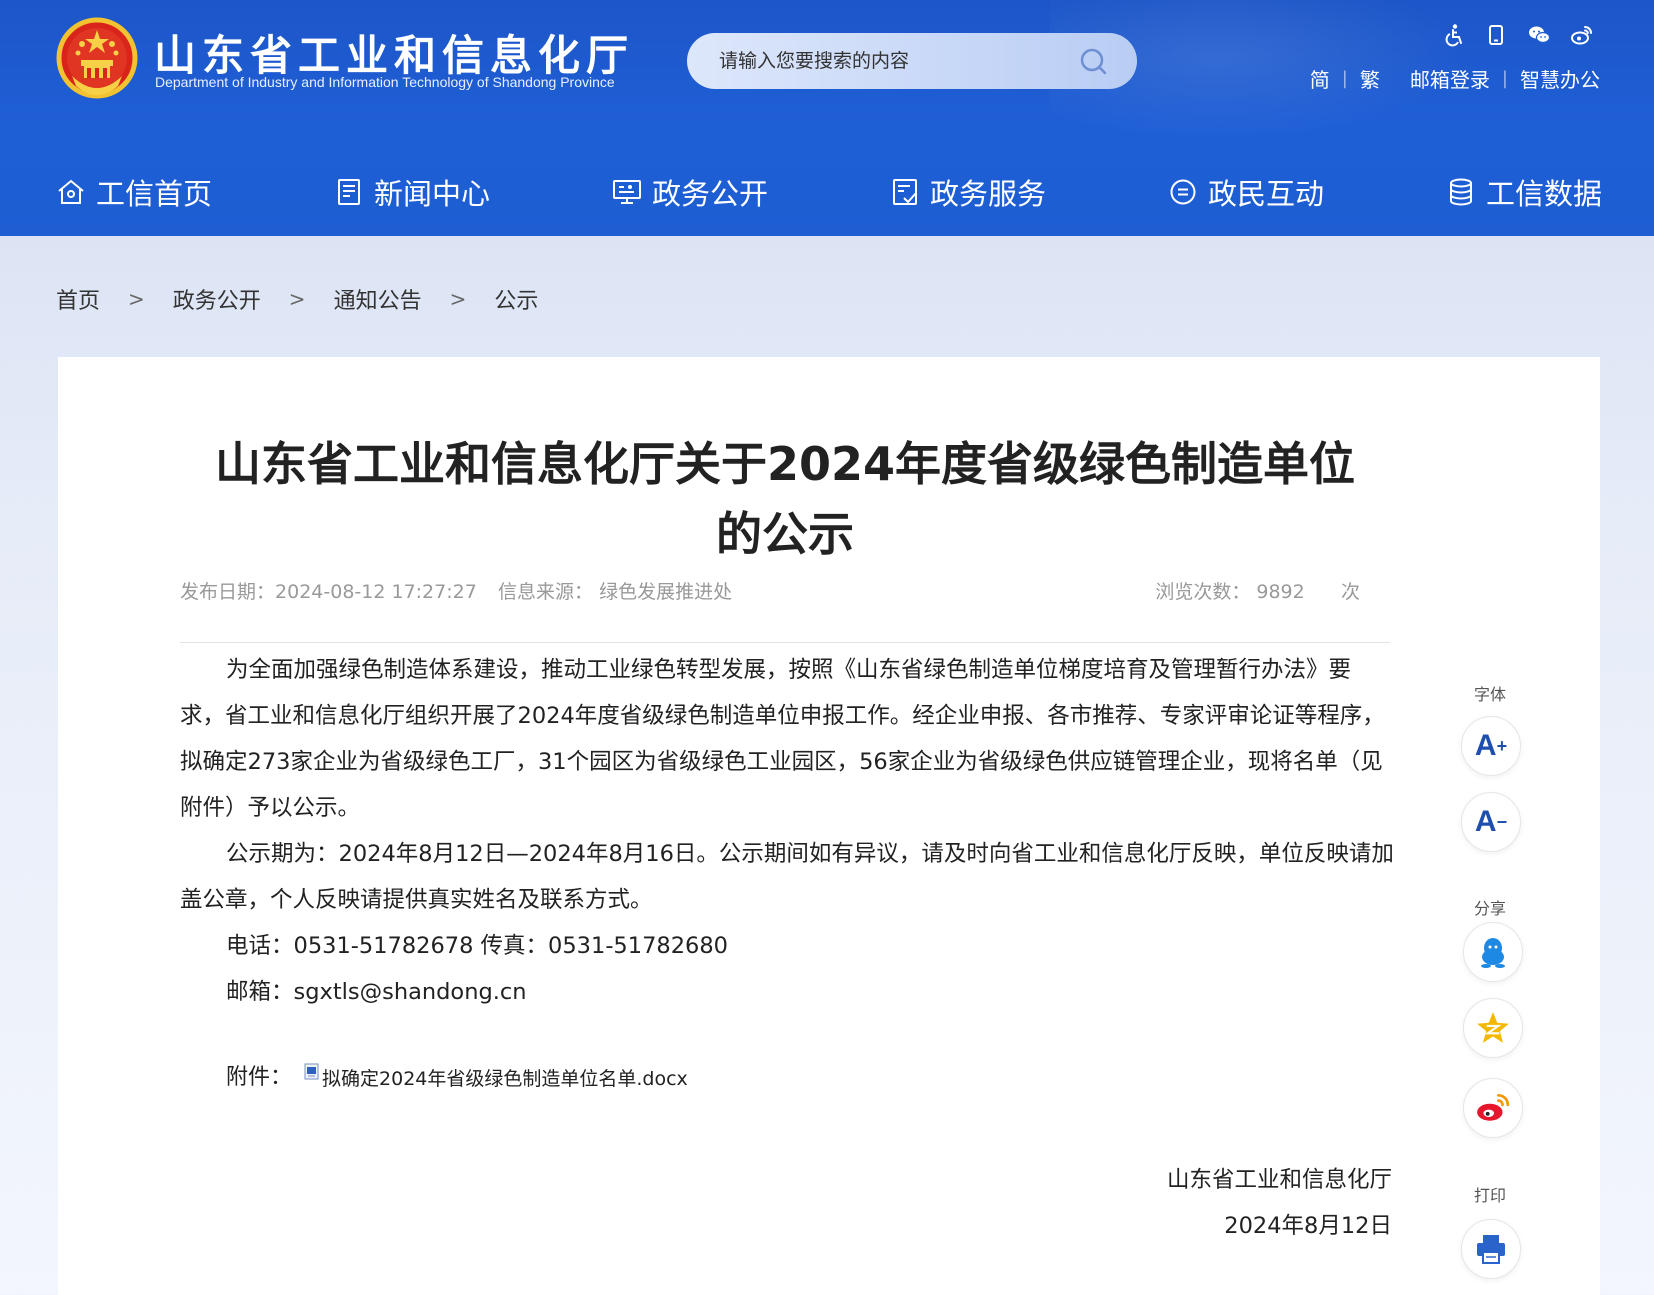 The image size is (1654, 1295). Describe the element at coordinates (785, 464) in the screenshot. I see `article-title-line1: 山东省工业和信息化厅关于2024年度省级绿色制造单位` at that location.